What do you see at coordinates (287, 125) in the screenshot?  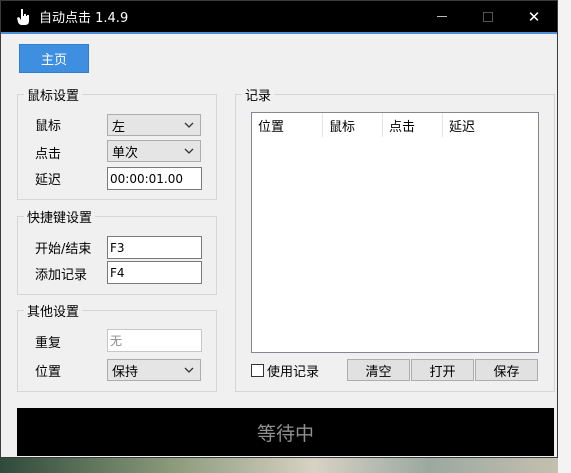 I see `column-header-position: 位置` at bounding box center [287, 125].